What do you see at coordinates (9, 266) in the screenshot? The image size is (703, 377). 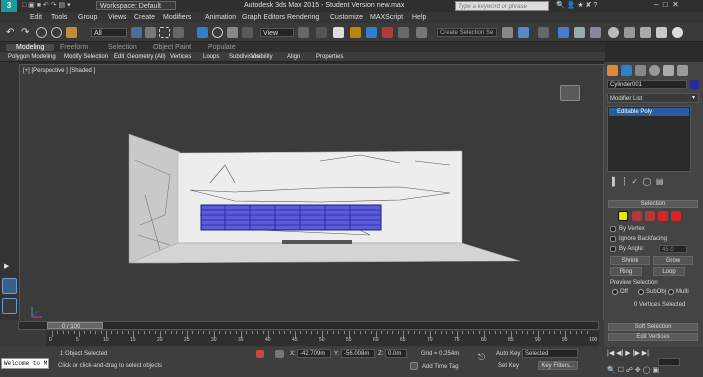 I see `play-viewport-icon: ▶` at bounding box center [9, 266].